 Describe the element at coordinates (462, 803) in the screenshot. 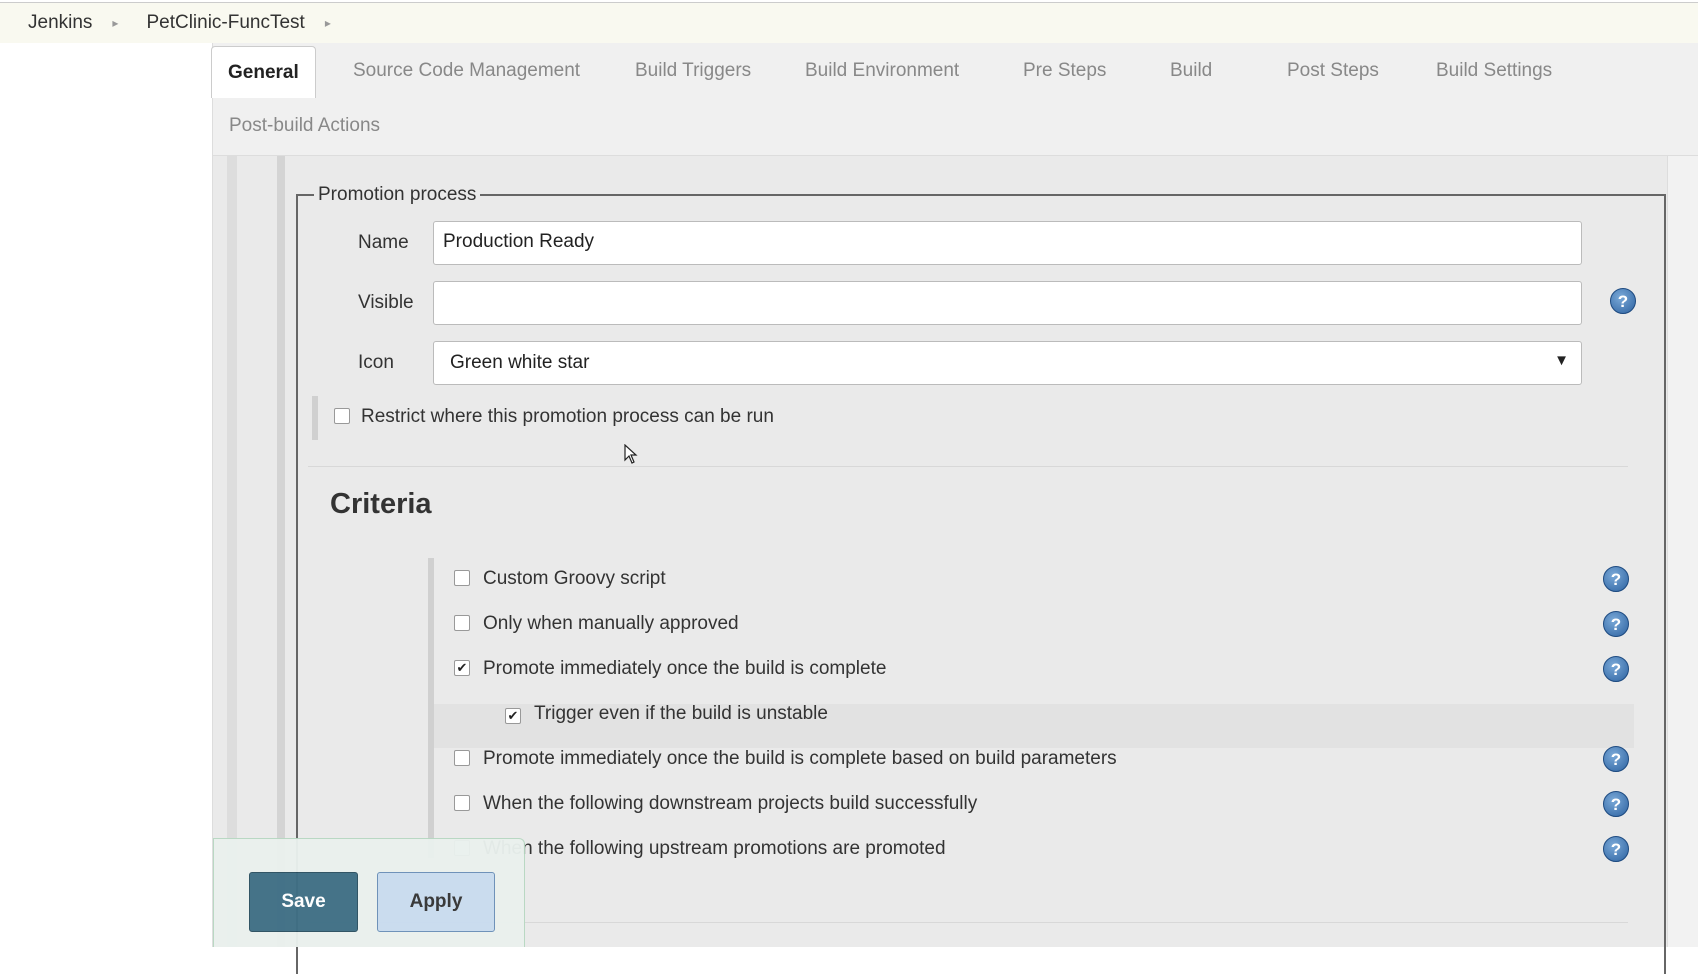

I see `criteria-checkbox-downstream` at that location.